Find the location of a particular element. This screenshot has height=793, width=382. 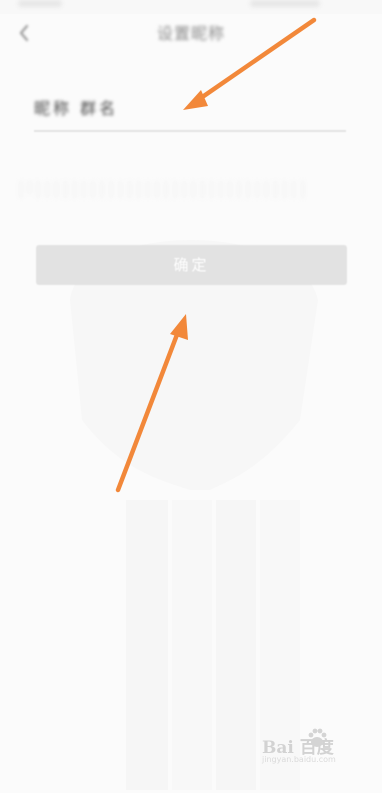

watermark: Bai 百度 jingyan.baidu.com is located at coordinates (311, 749).